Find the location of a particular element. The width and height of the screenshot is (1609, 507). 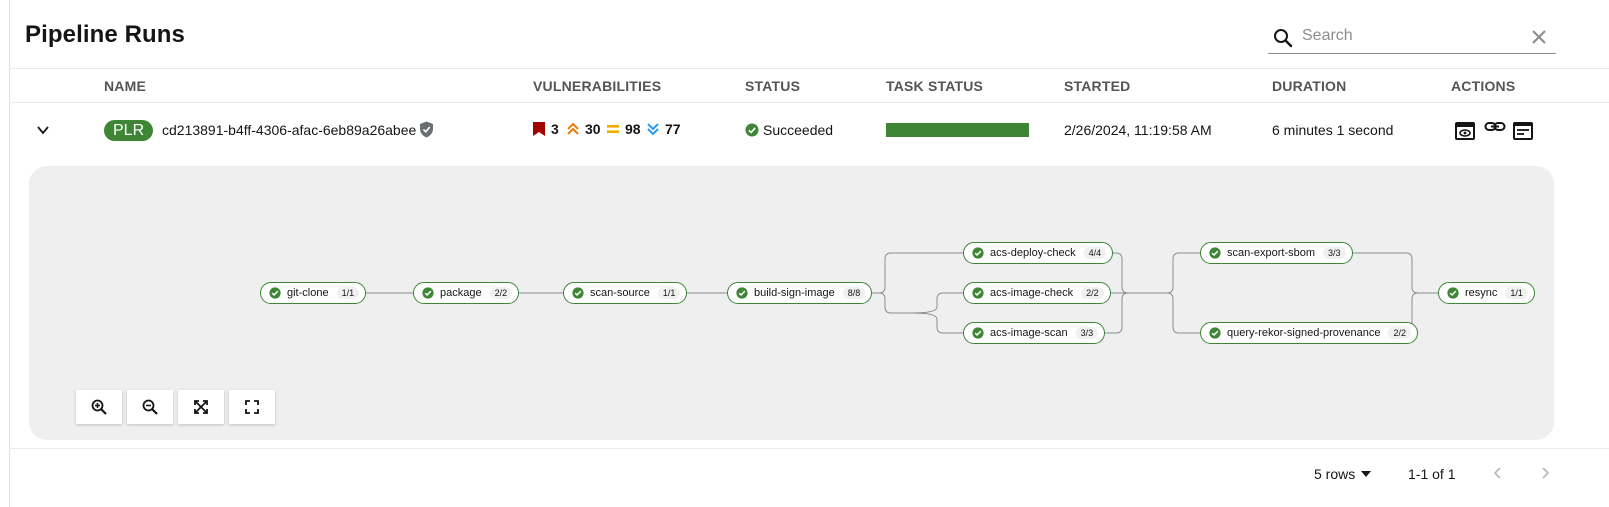

column-header-name: NAME is located at coordinates (125, 86).